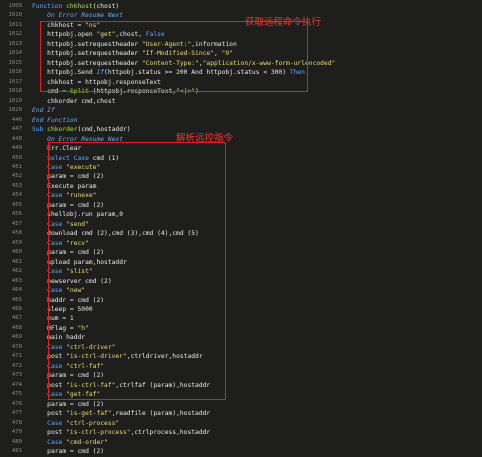  I want to click on line-code: Sub chkorder(cmd,hostaddr), so click(81, 129).